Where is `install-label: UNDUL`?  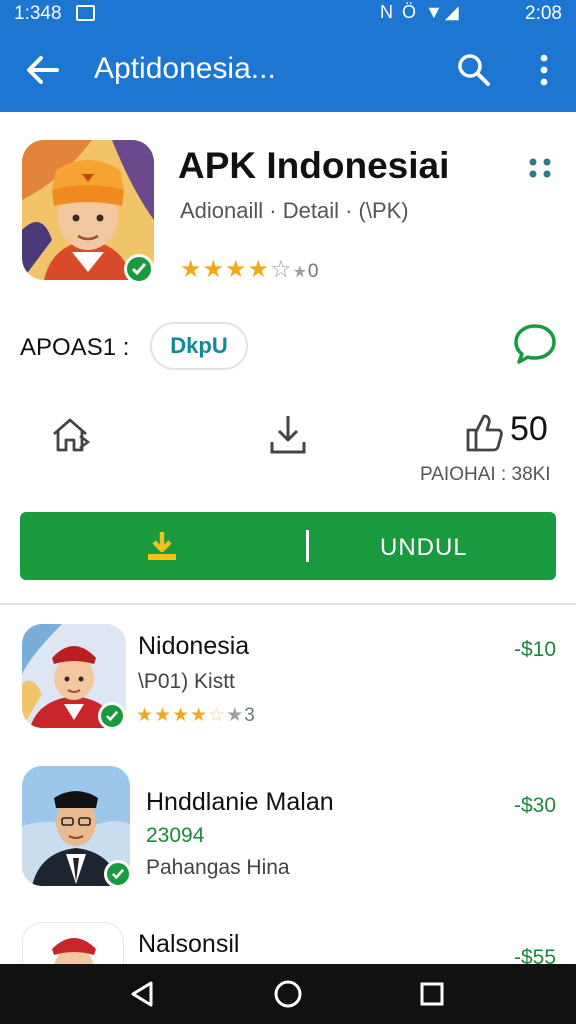 install-label: UNDUL is located at coordinates (424, 547).